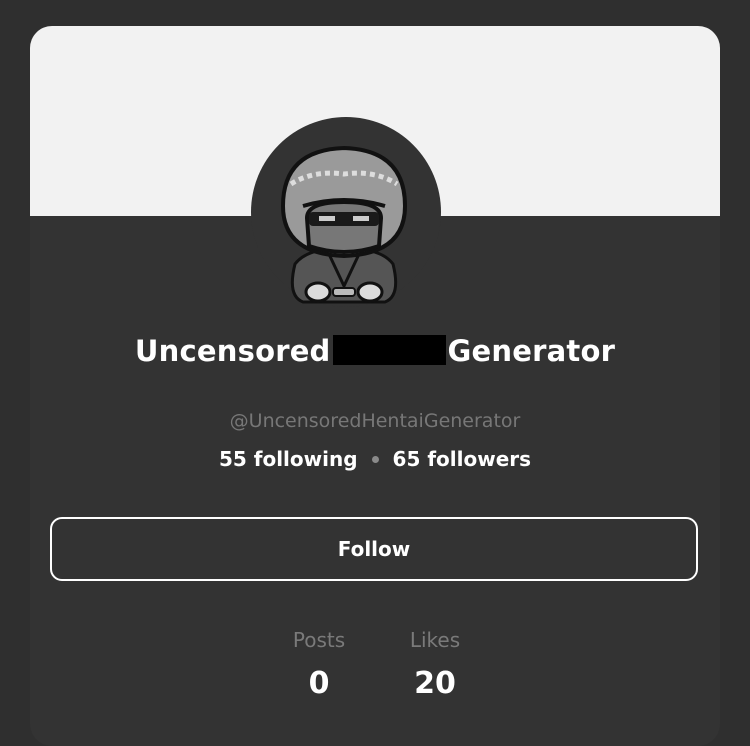 The height and width of the screenshot is (746, 750). I want to click on likes-label: Likes, so click(435, 640).